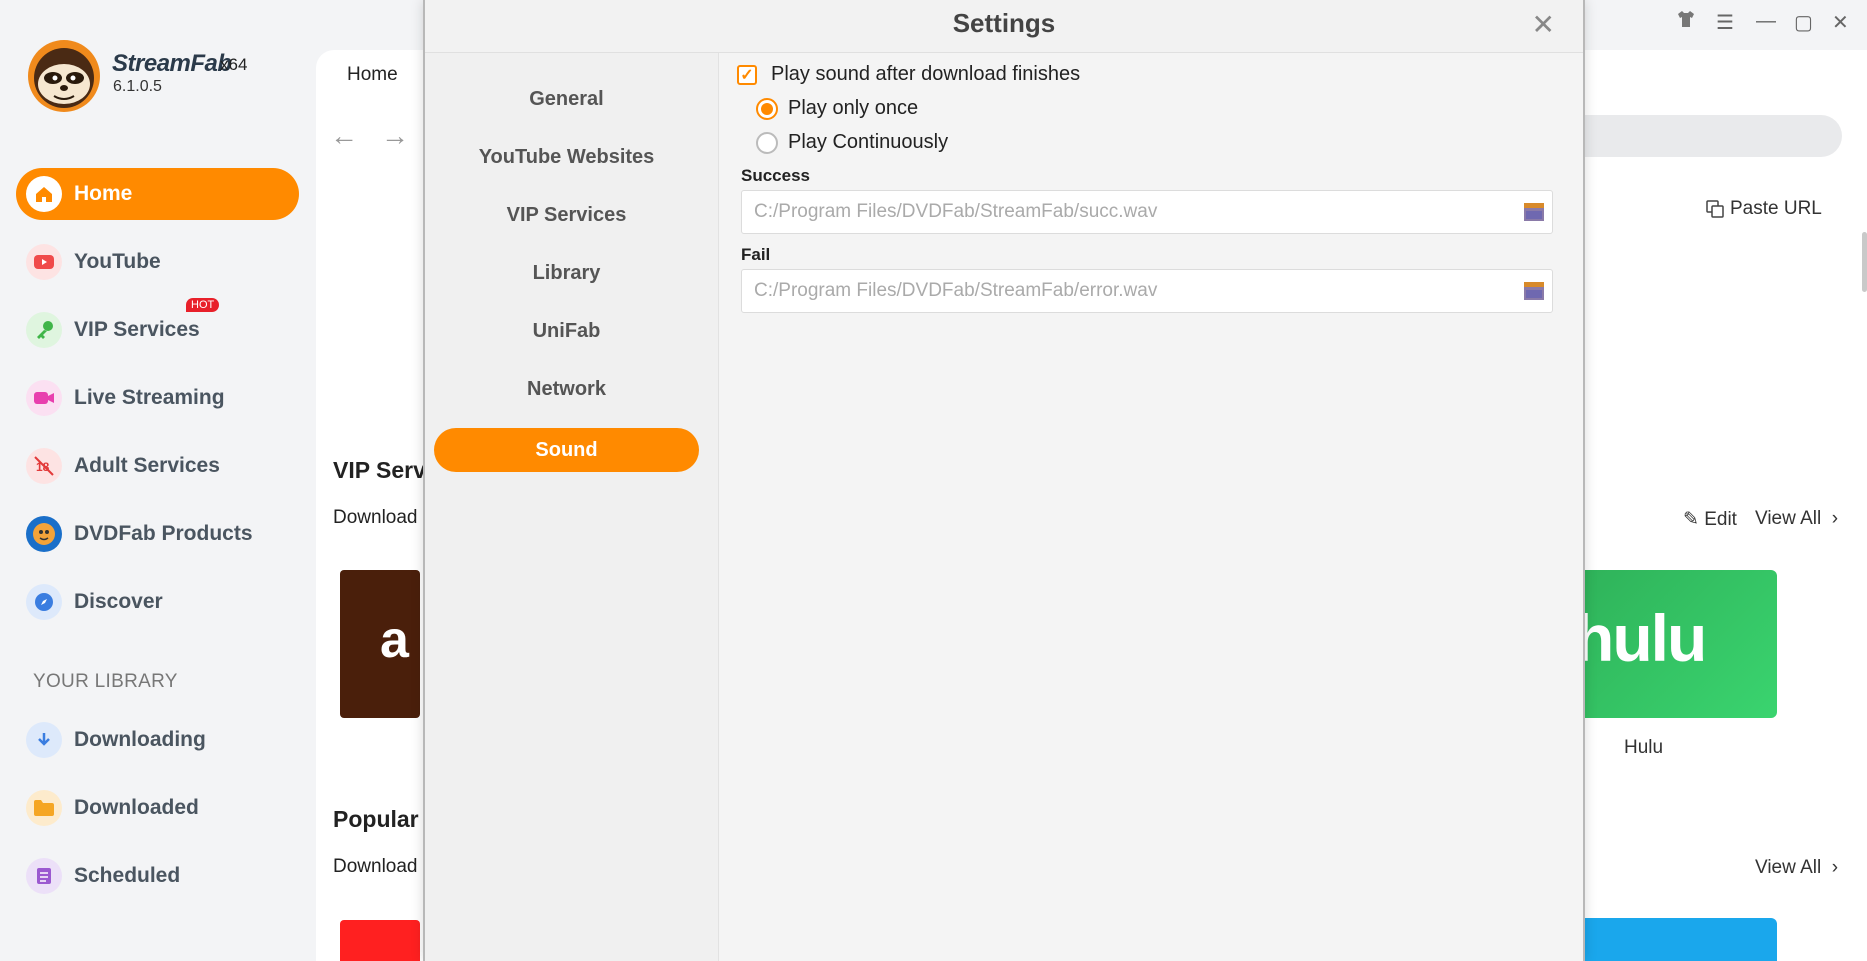  What do you see at coordinates (44, 740) in the screenshot?
I see `download-icon` at bounding box center [44, 740].